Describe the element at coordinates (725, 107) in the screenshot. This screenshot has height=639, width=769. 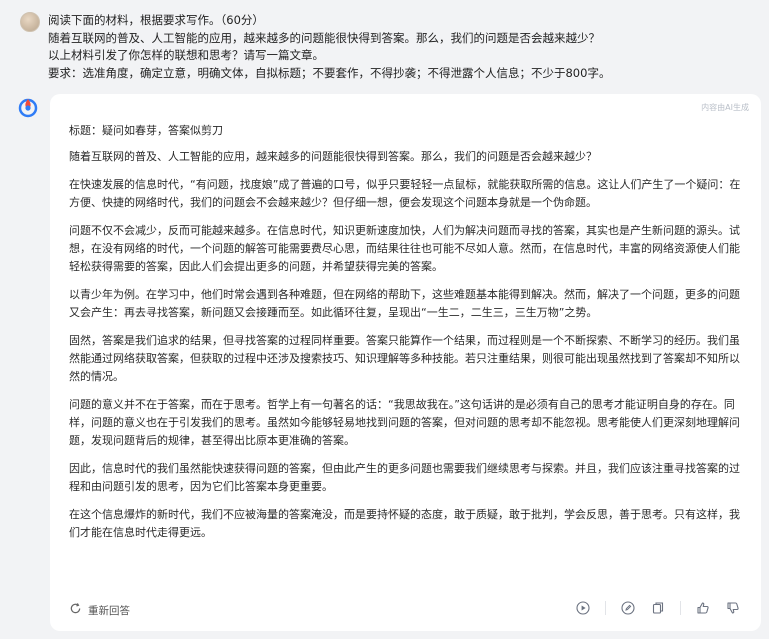
I see `ai-generated-hint: 内容由AI生成` at that location.